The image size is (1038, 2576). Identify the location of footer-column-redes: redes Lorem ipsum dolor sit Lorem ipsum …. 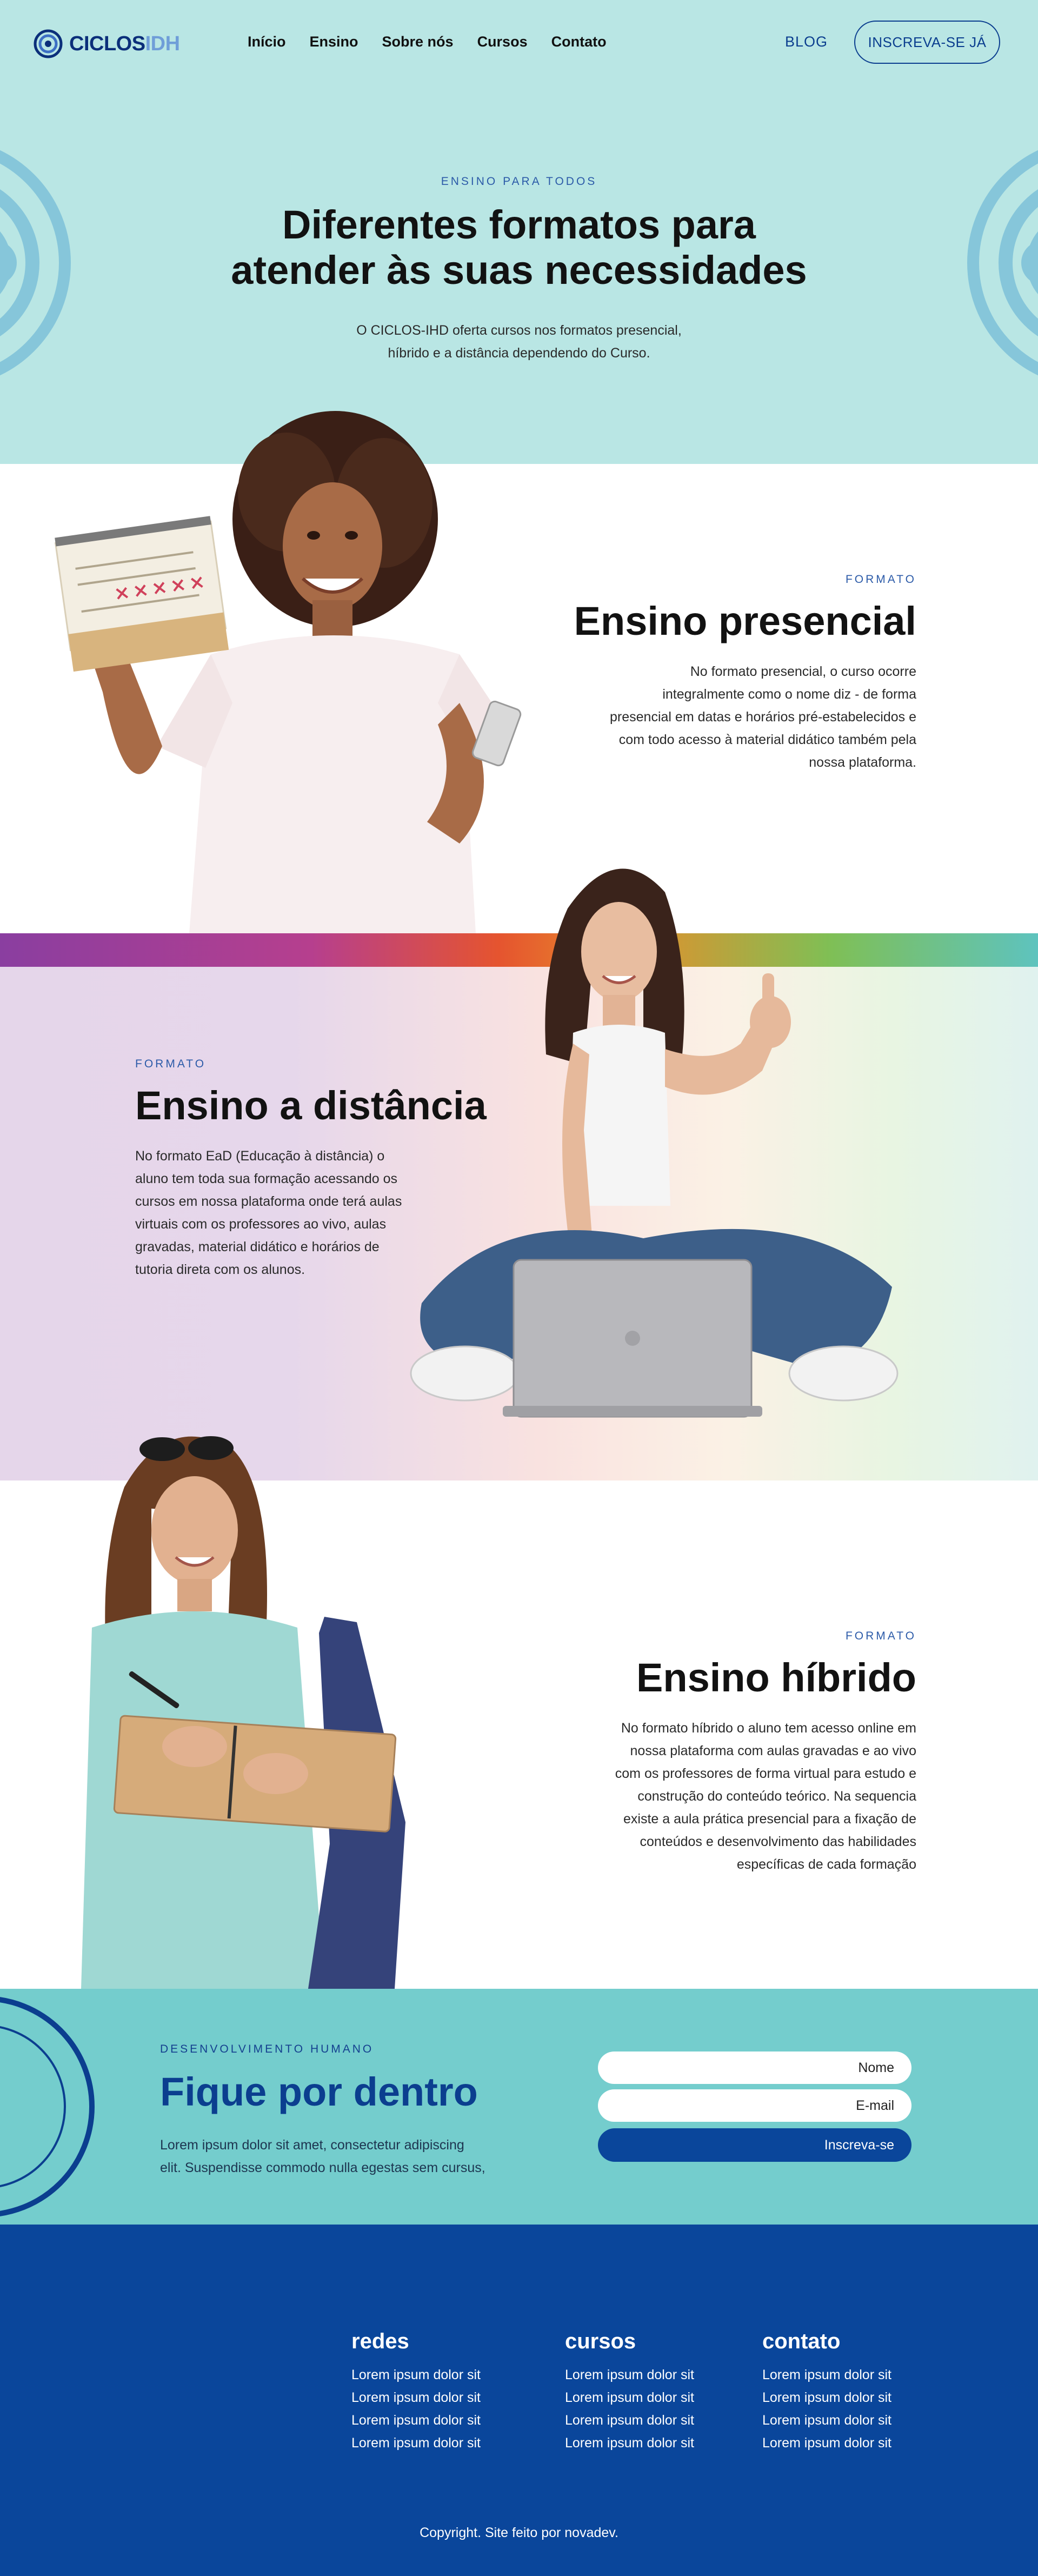
(416, 2391).